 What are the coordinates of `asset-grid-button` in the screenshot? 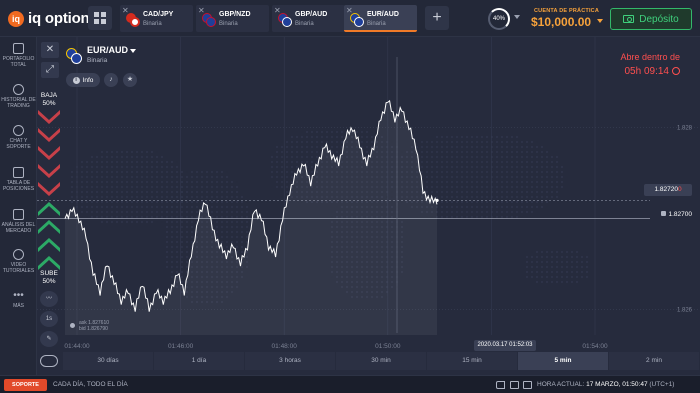 It's located at (100, 18).